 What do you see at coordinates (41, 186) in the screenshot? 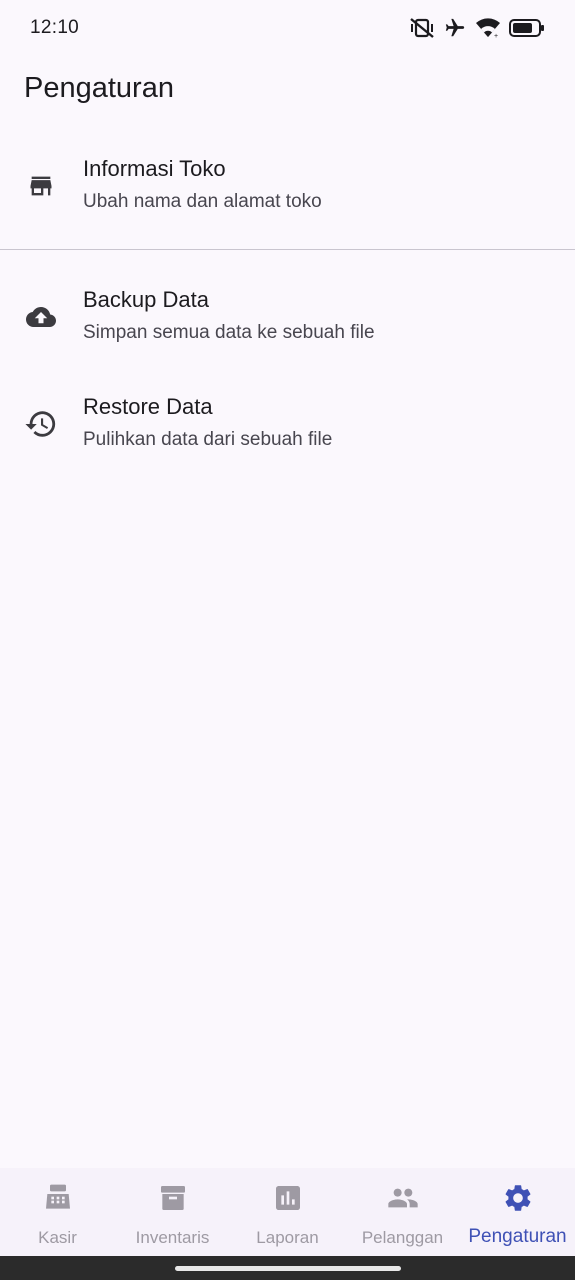
I see `store-icon` at bounding box center [41, 186].